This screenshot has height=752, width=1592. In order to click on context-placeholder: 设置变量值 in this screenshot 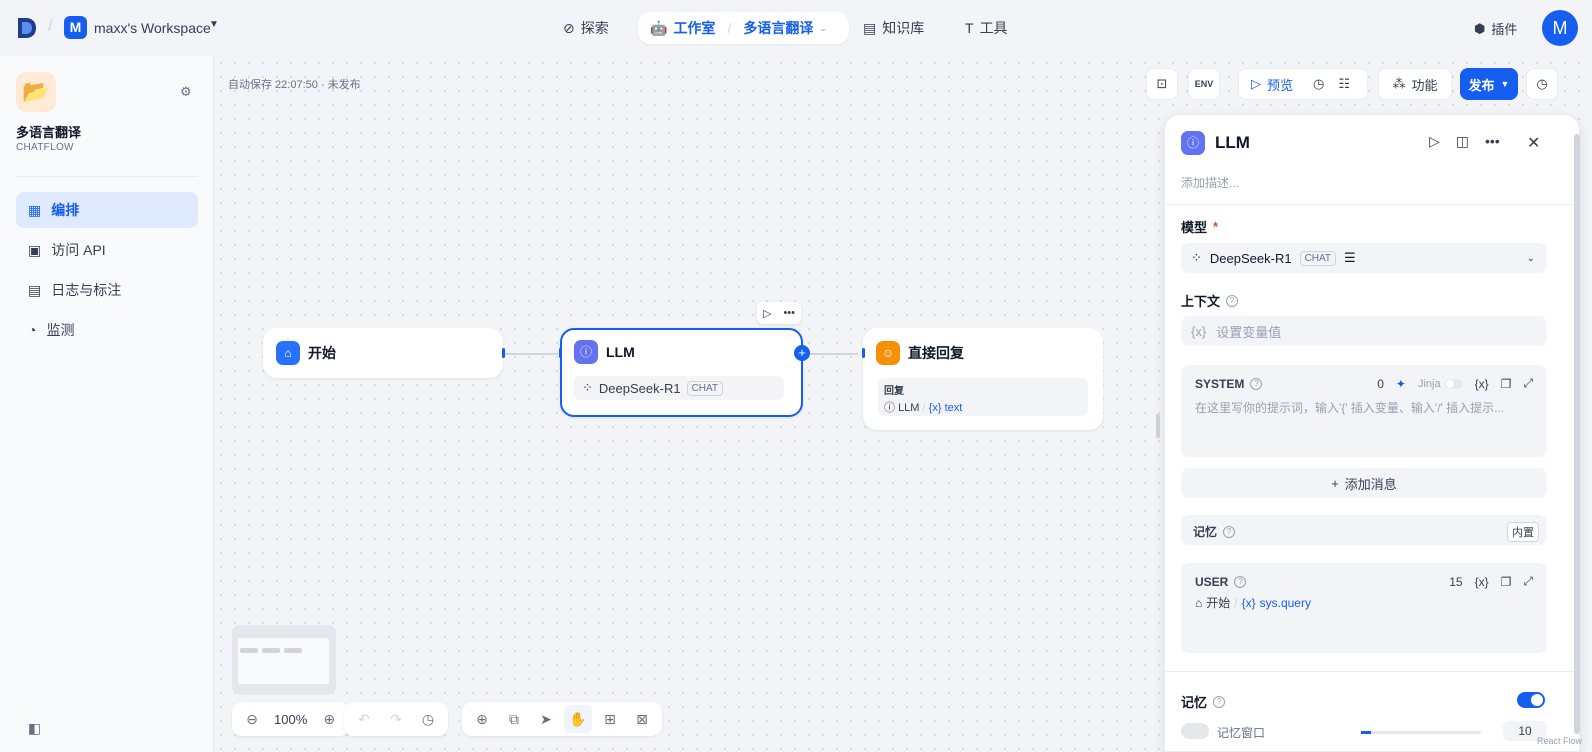, I will do `click(1249, 332)`.